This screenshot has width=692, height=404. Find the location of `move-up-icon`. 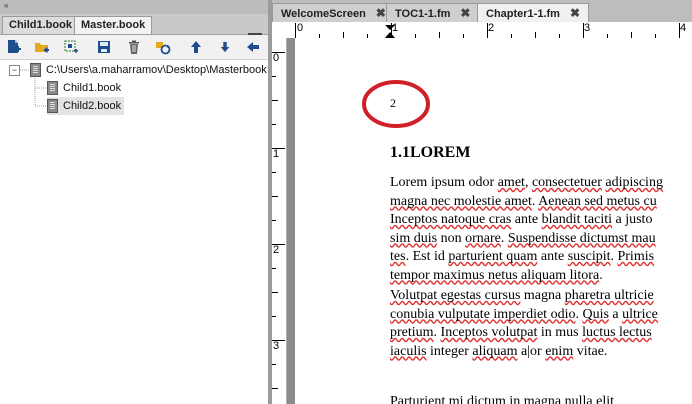

move-up-icon is located at coordinates (196, 47).